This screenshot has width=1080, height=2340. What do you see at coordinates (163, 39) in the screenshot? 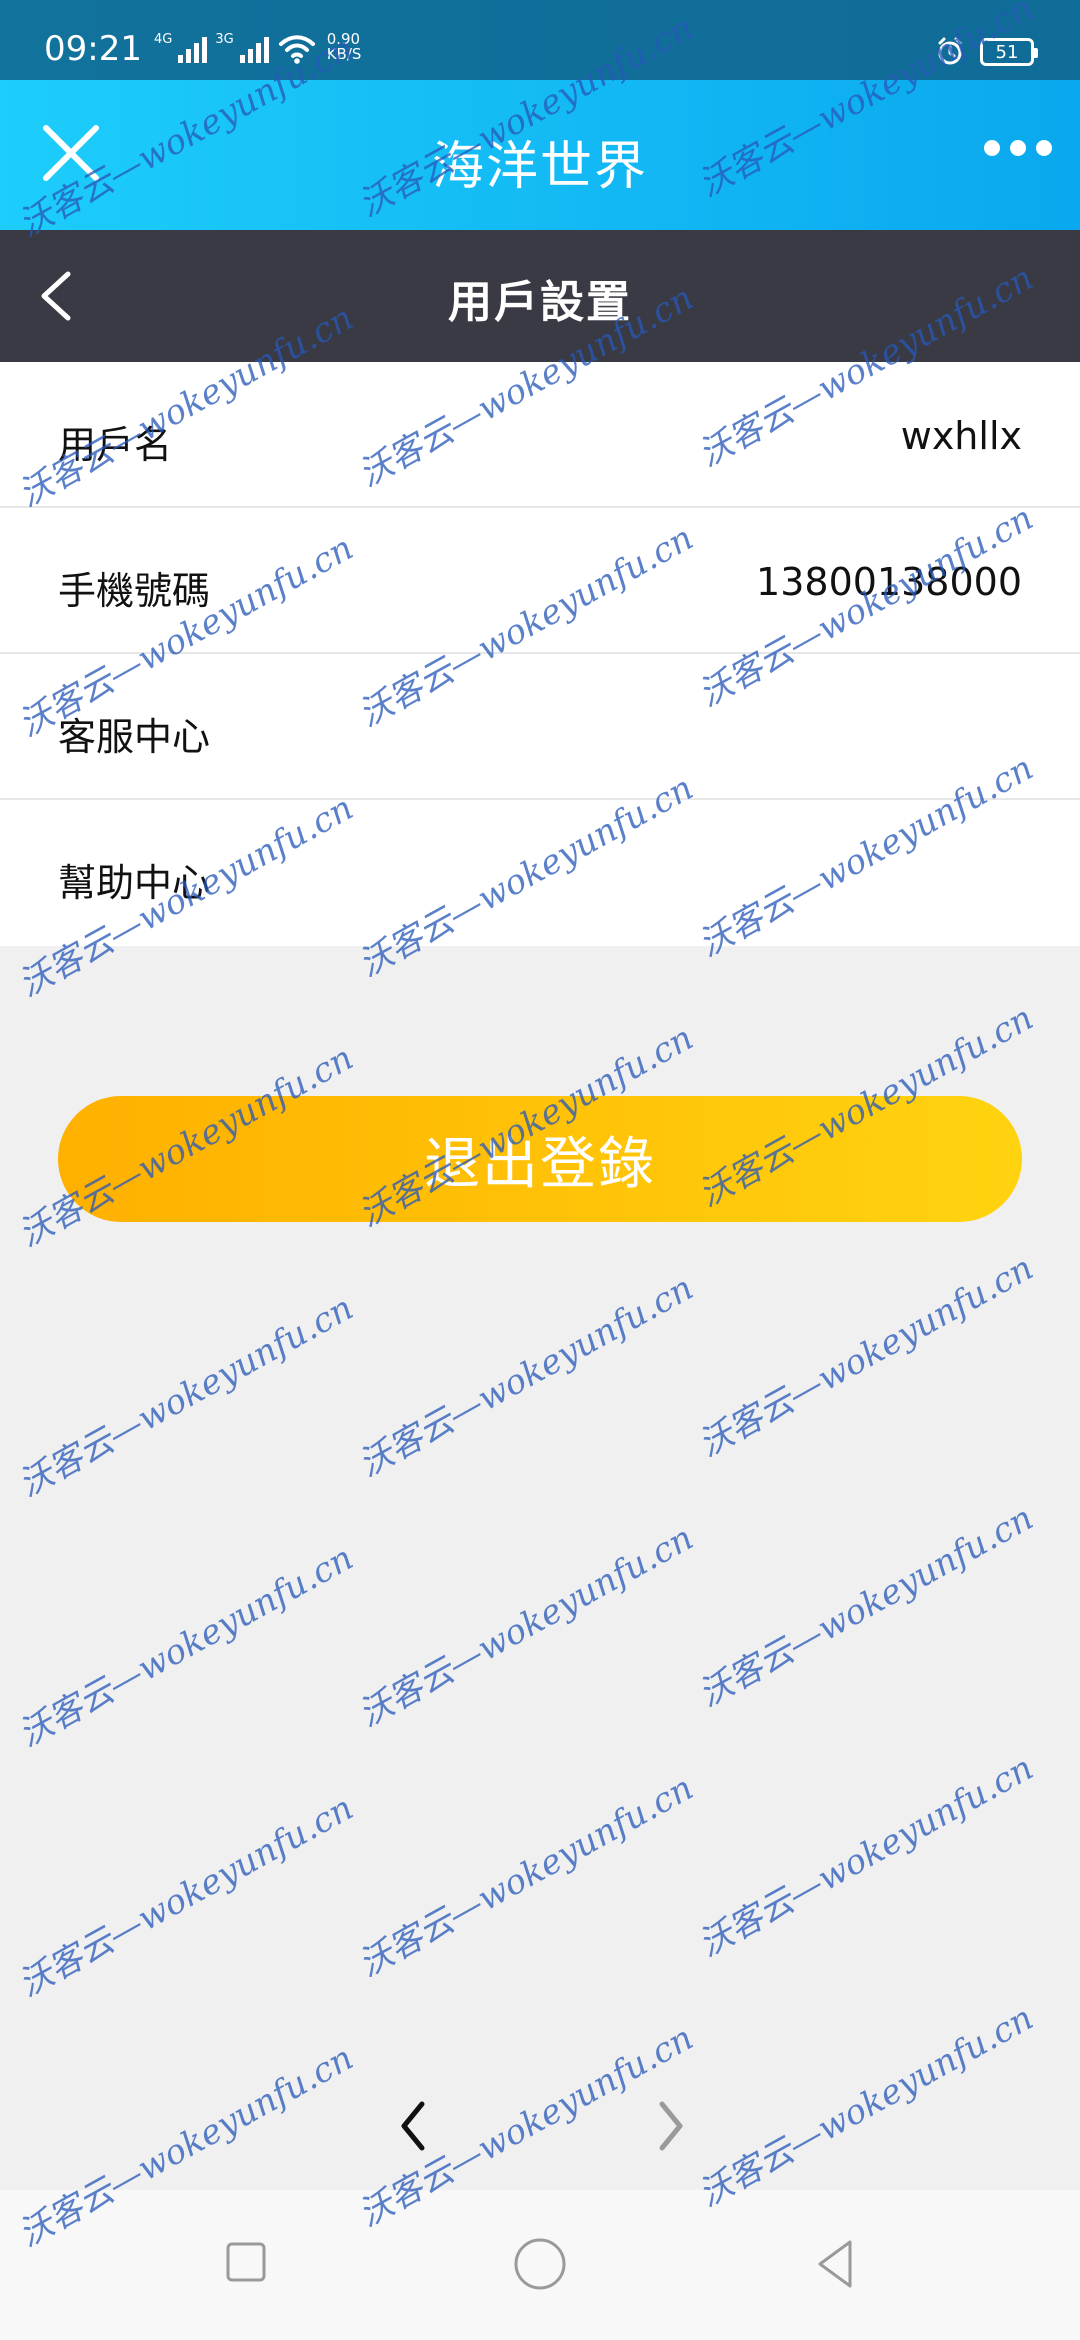
I see `network-label-1: 4G` at bounding box center [163, 39].